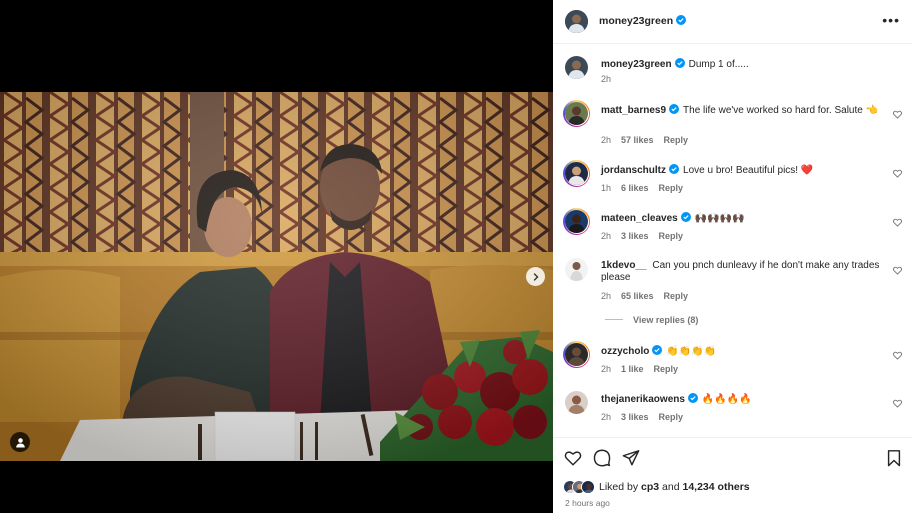 This screenshot has height=513, width=912. Describe the element at coordinates (588, 487) in the screenshot. I see `liker-avatar` at that location.